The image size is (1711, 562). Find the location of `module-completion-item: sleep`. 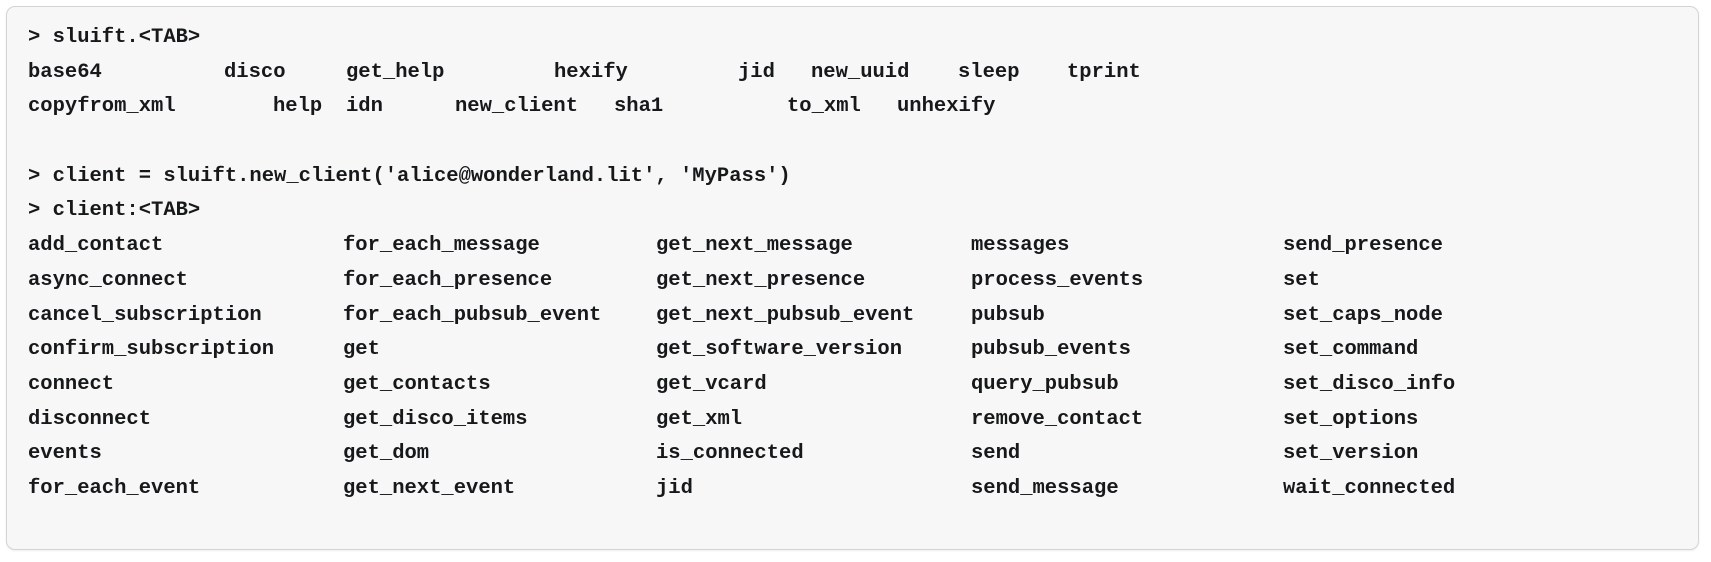

module-completion-item: sleep is located at coordinates (989, 72).